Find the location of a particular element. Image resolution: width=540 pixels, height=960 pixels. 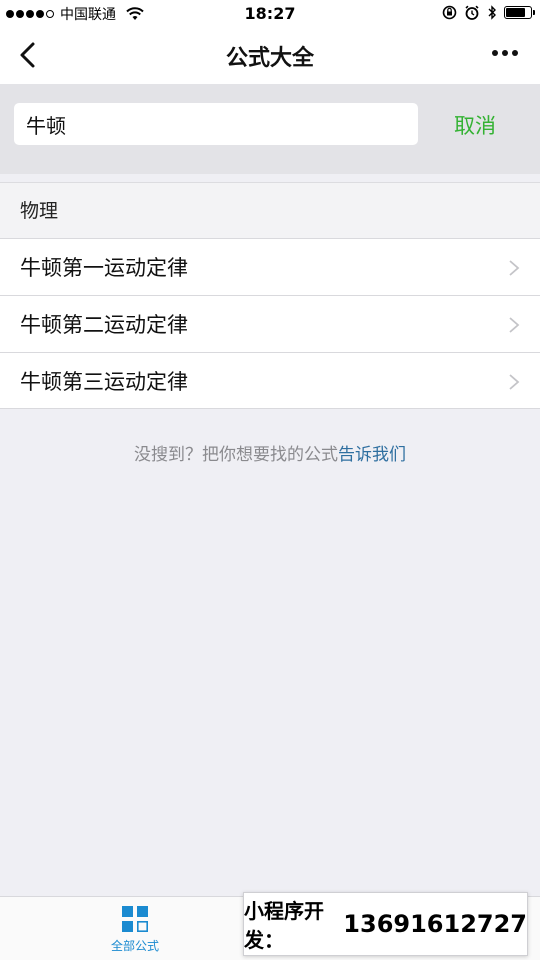

alarm-icon is located at coordinates (472, 12).